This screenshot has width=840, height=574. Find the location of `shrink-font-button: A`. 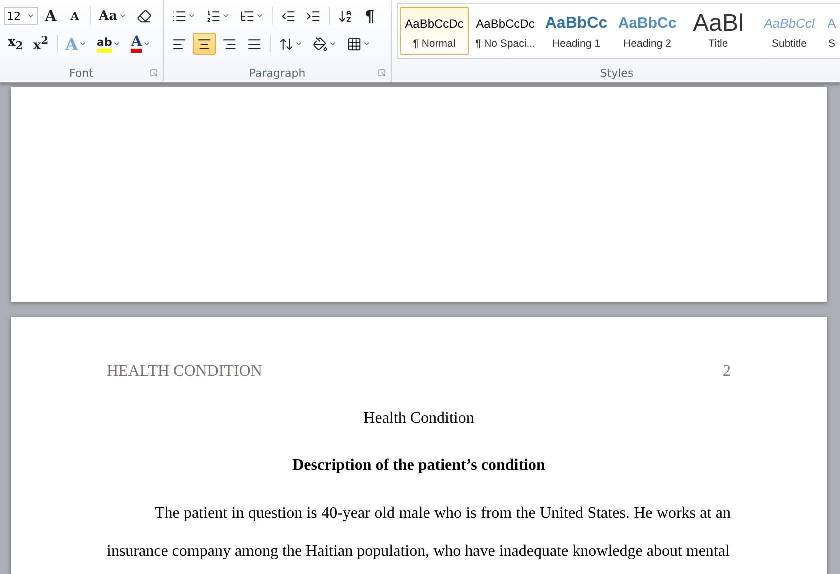

shrink-font-button: A is located at coordinates (75, 16).